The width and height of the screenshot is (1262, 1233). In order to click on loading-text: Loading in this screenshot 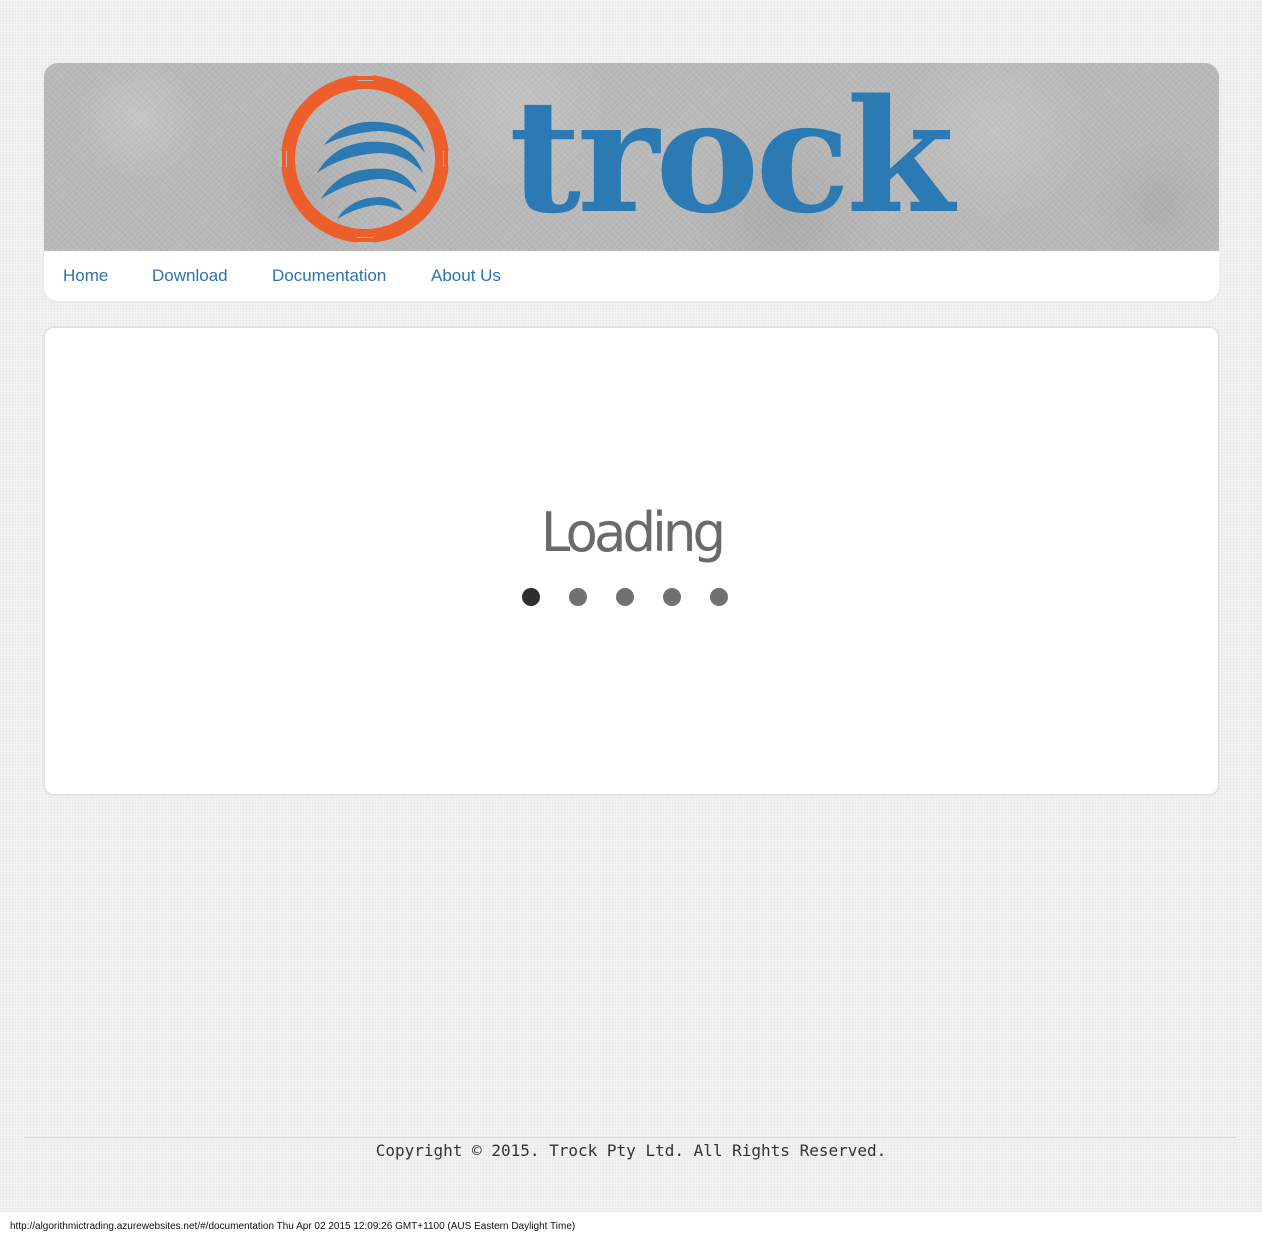, I will do `click(633, 532)`.